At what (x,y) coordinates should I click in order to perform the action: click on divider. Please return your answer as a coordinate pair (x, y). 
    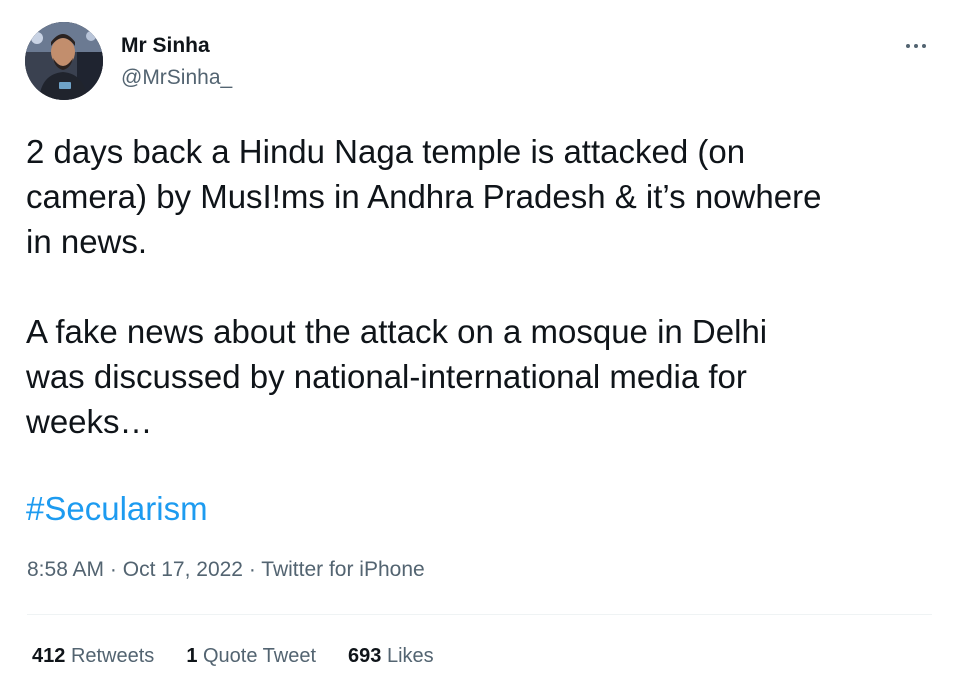
    Looking at the image, I should click on (479, 614).